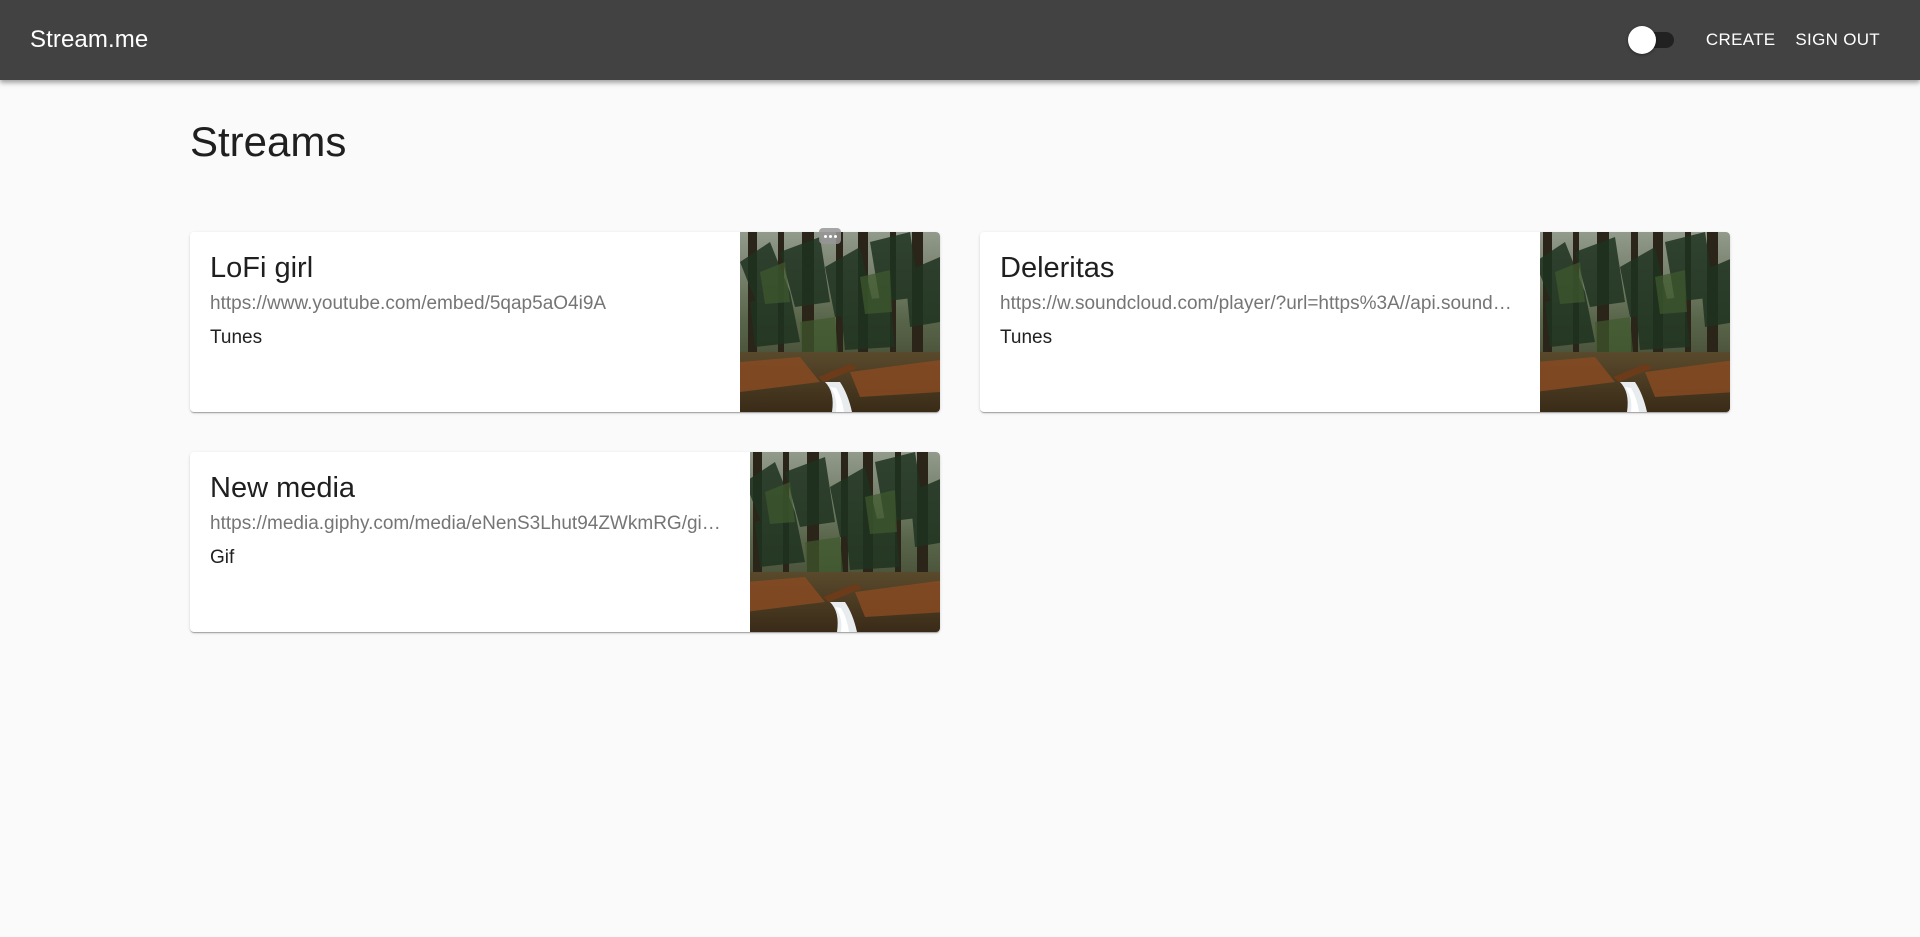 This screenshot has height=937, width=1920. What do you see at coordinates (830, 236) in the screenshot?
I see `more-options-icon` at bounding box center [830, 236].